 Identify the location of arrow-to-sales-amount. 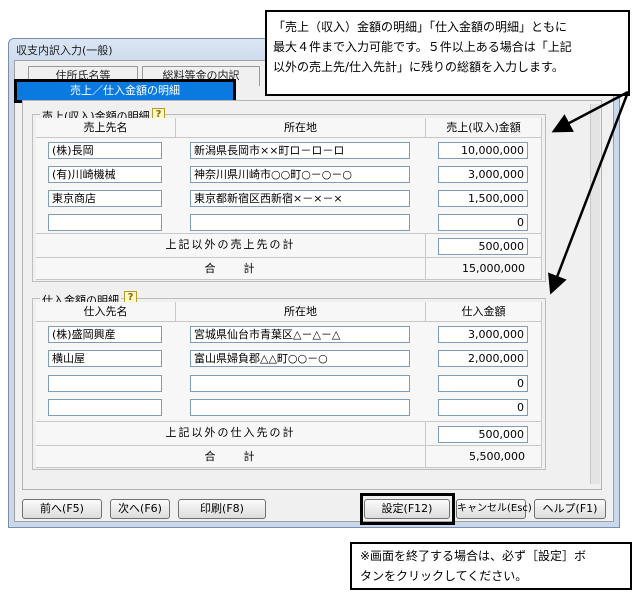
(590, 111).